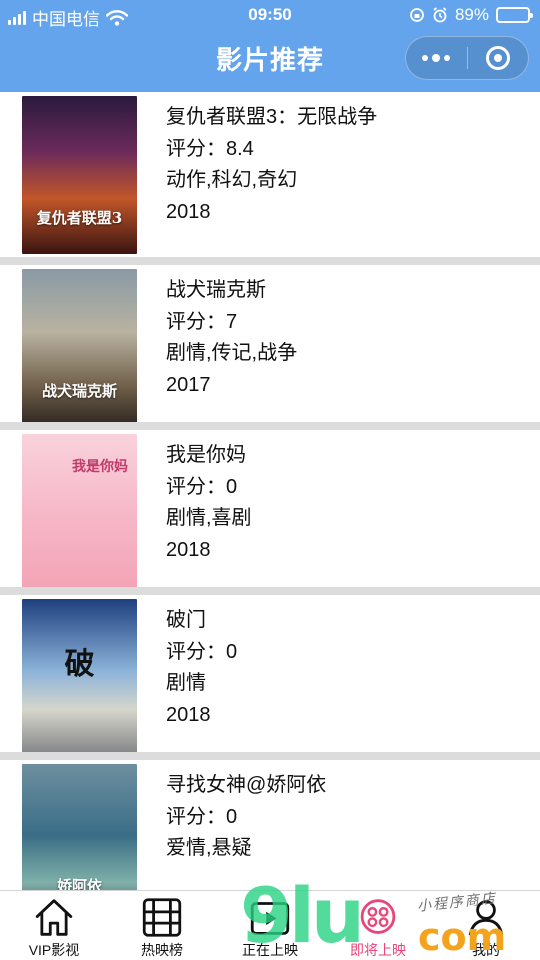 The height and width of the screenshot is (960, 540). I want to click on close-mini-program-button, so click(498, 58).